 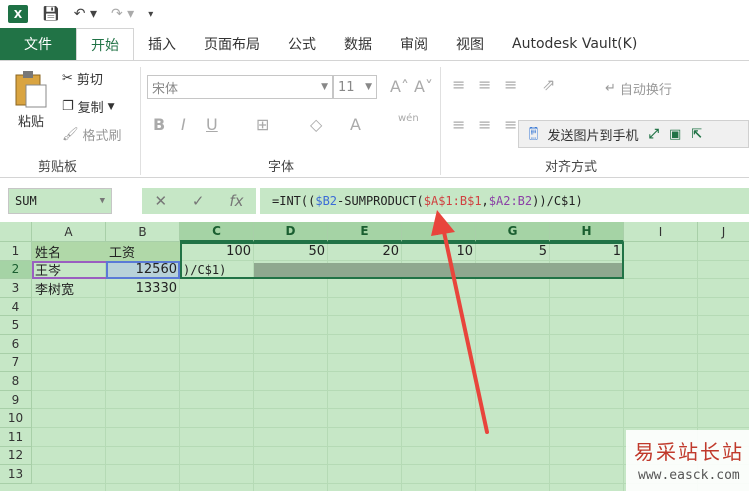 I want to click on watermark-title: 易采站长站, so click(x=689, y=452).